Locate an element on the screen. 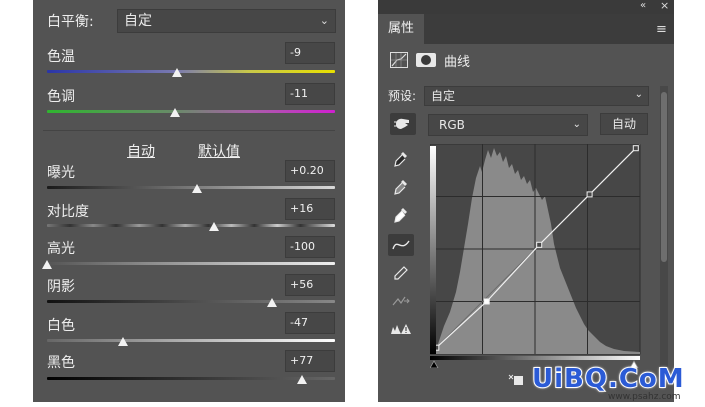 Image resolution: width=705 pixels, height=407 pixels. clip-to-layer-icon is located at coordinates (516, 380).